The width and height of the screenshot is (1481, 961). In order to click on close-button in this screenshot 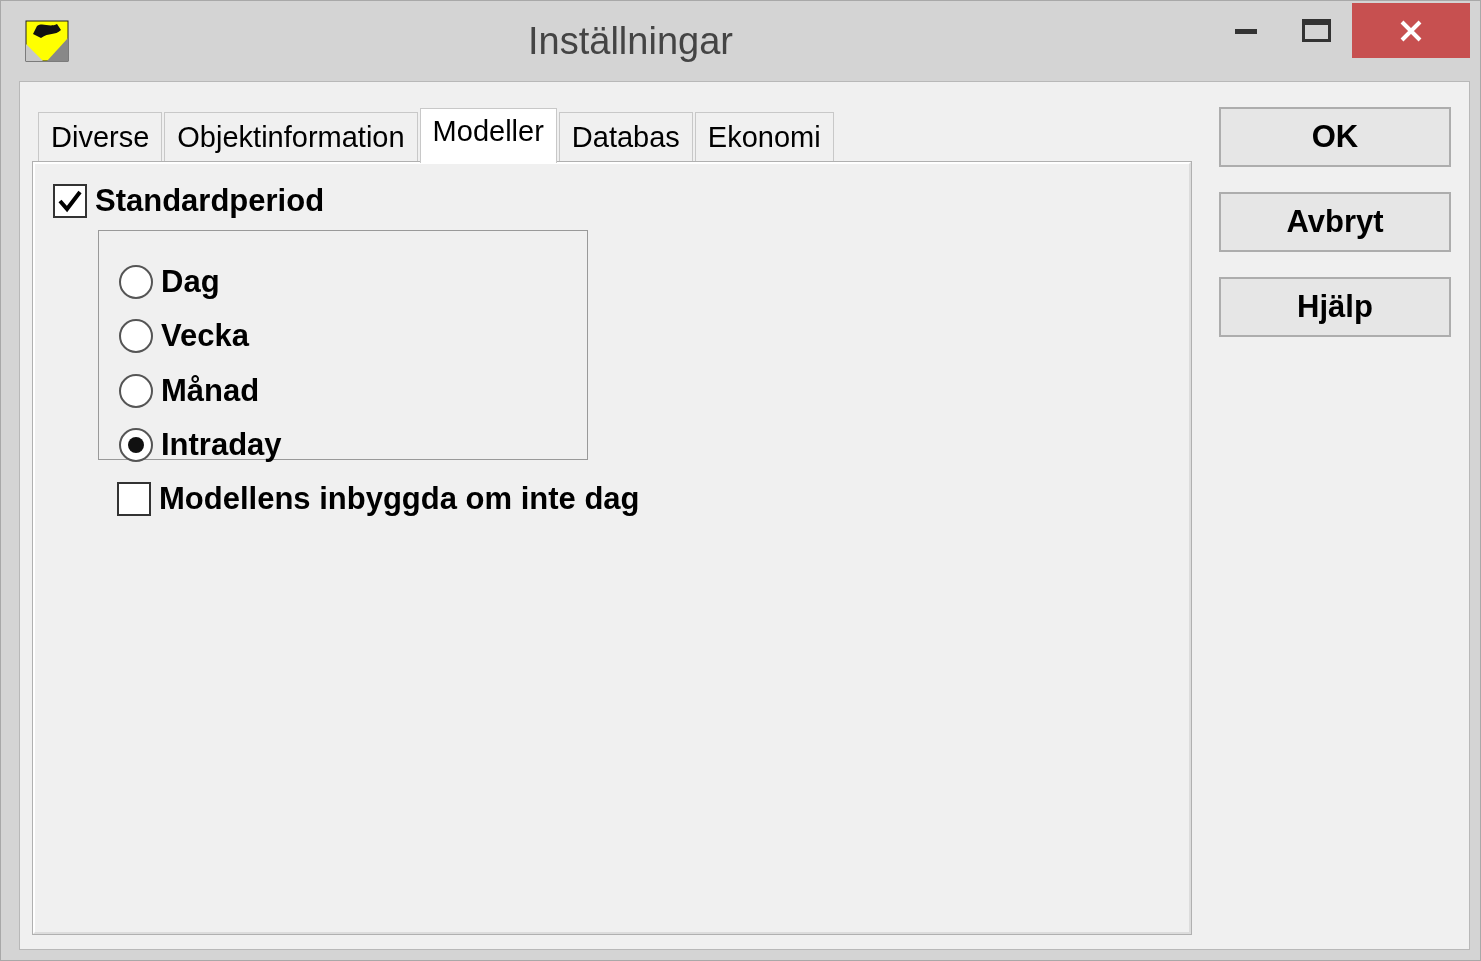, I will do `click(1411, 30)`.